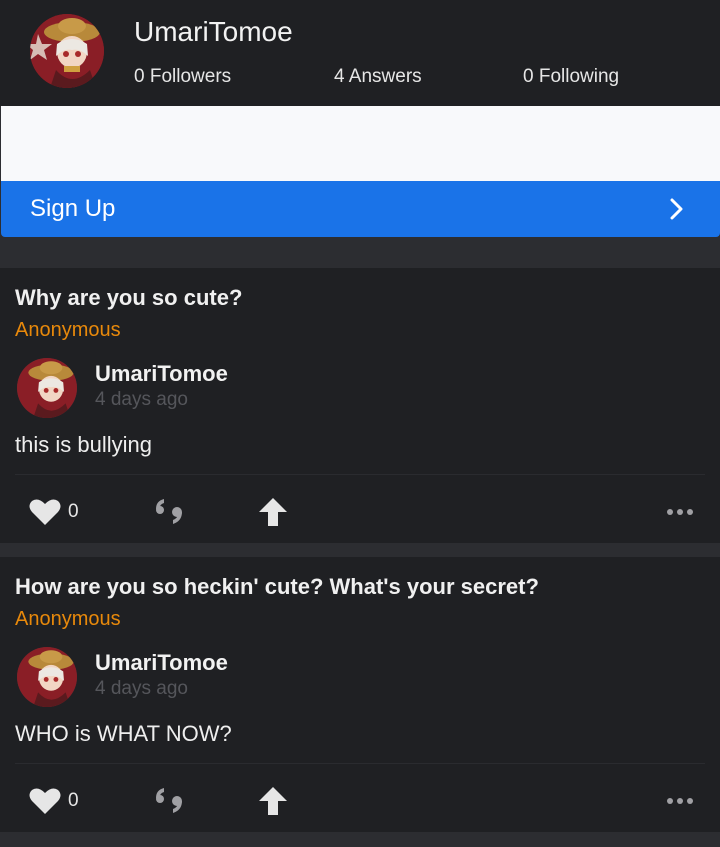 Image resolution: width=720 pixels, height=847 pixels. Describe the element at coordinates (378, 77) in the screenshot. I see `answers-count: 4 Answers` at that location.